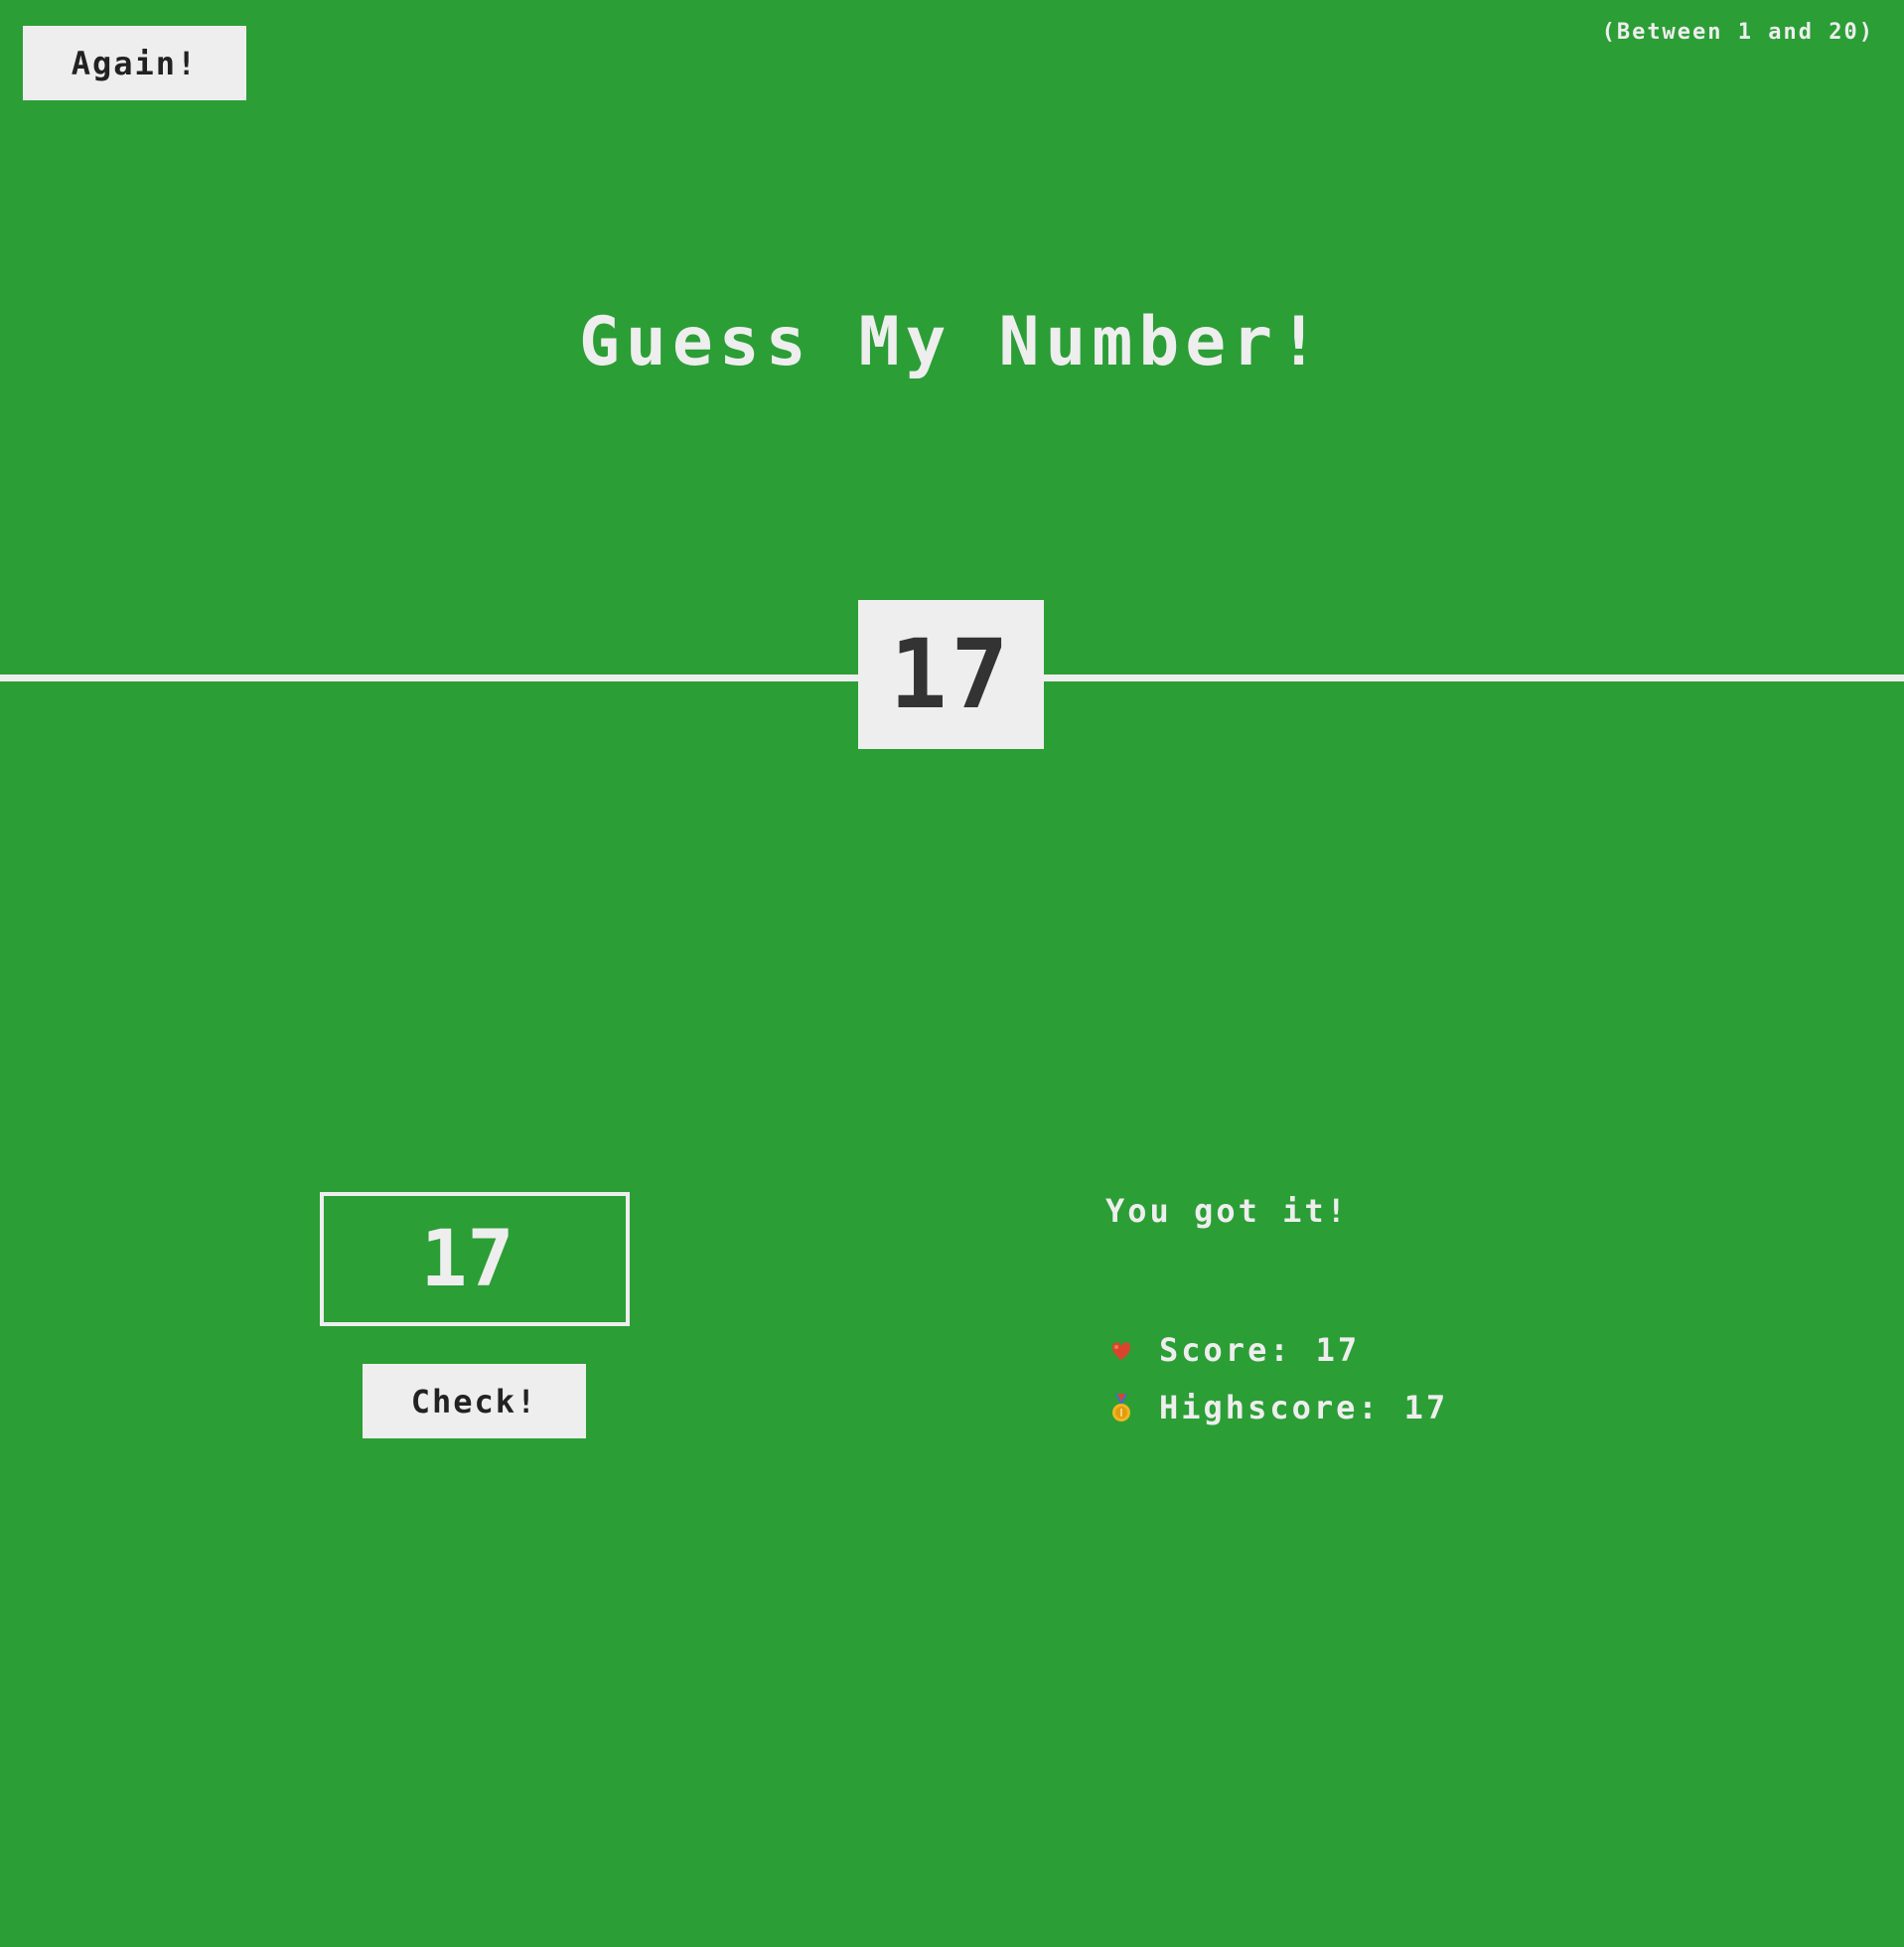 This screenshot has width=1904, height=1947. Describe the element at coordinates (1426, 1407) in the screenshot. I see `highscore-value: 17` at that location.